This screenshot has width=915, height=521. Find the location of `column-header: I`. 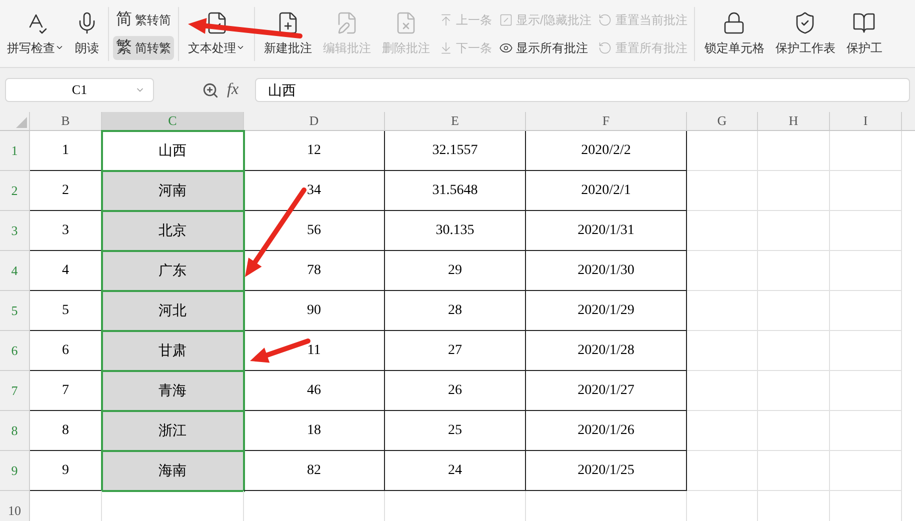

column-header: I is located at coordinates (866, 121).